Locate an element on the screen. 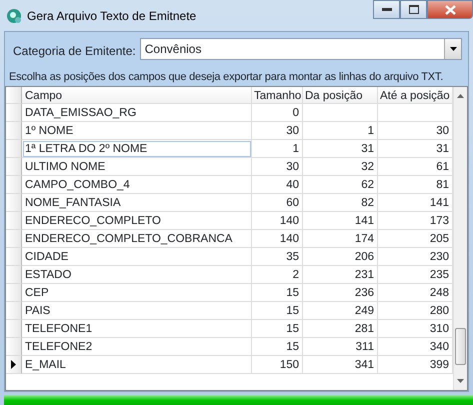  scroll-down-icon is located at coordinates (460, 381).